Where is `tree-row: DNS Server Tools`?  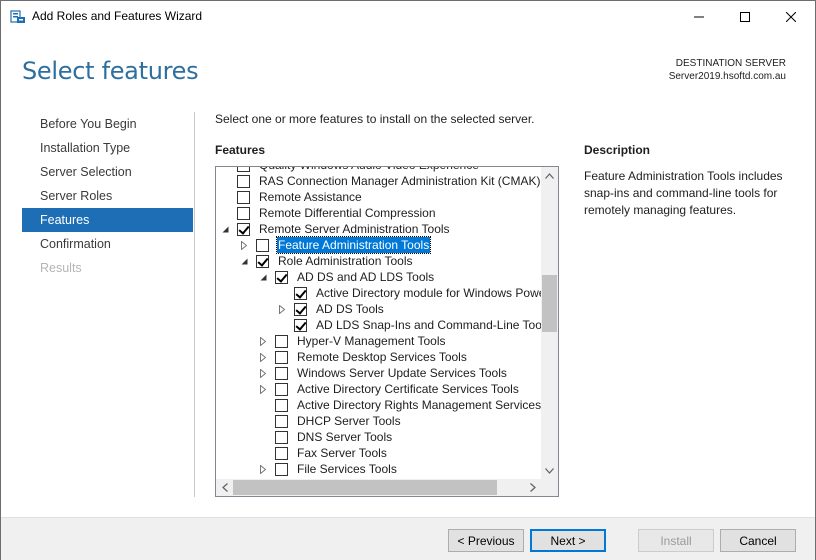
tree-row: DNS Server Tools is located at coordinates (378, 437).